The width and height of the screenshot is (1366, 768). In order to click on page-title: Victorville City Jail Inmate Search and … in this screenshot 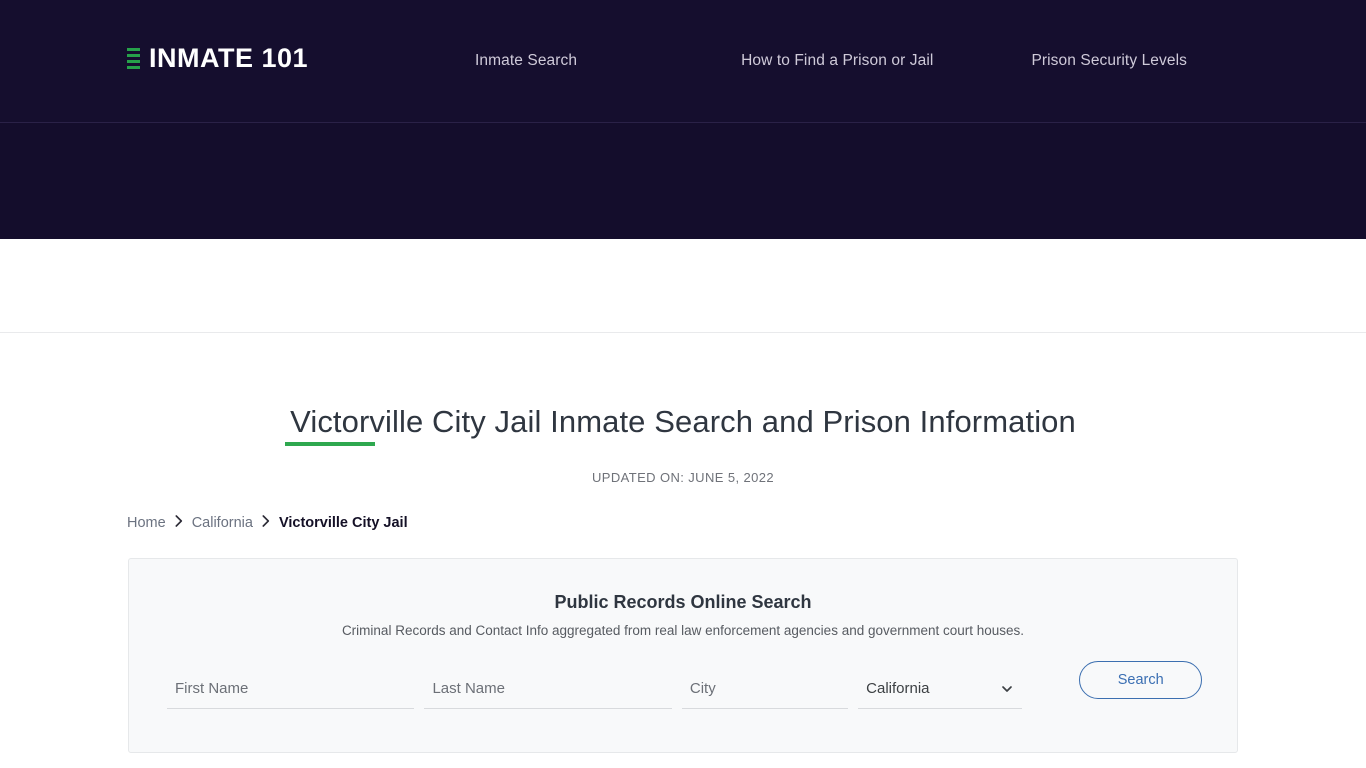, I will do `click(683, 421)`.